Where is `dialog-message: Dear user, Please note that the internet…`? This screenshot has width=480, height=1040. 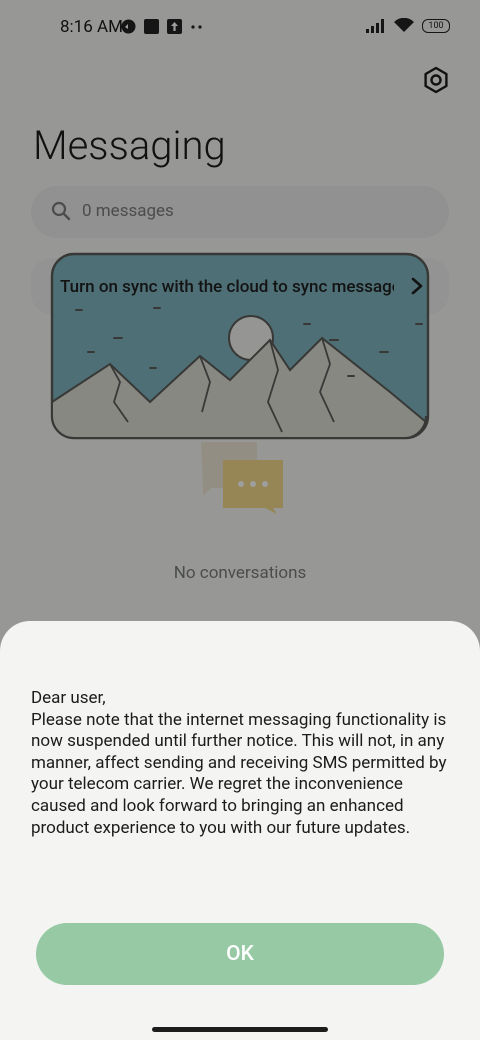
dialog-message: Dear user, Please note that the internet… is located at coordinates (239, 763).